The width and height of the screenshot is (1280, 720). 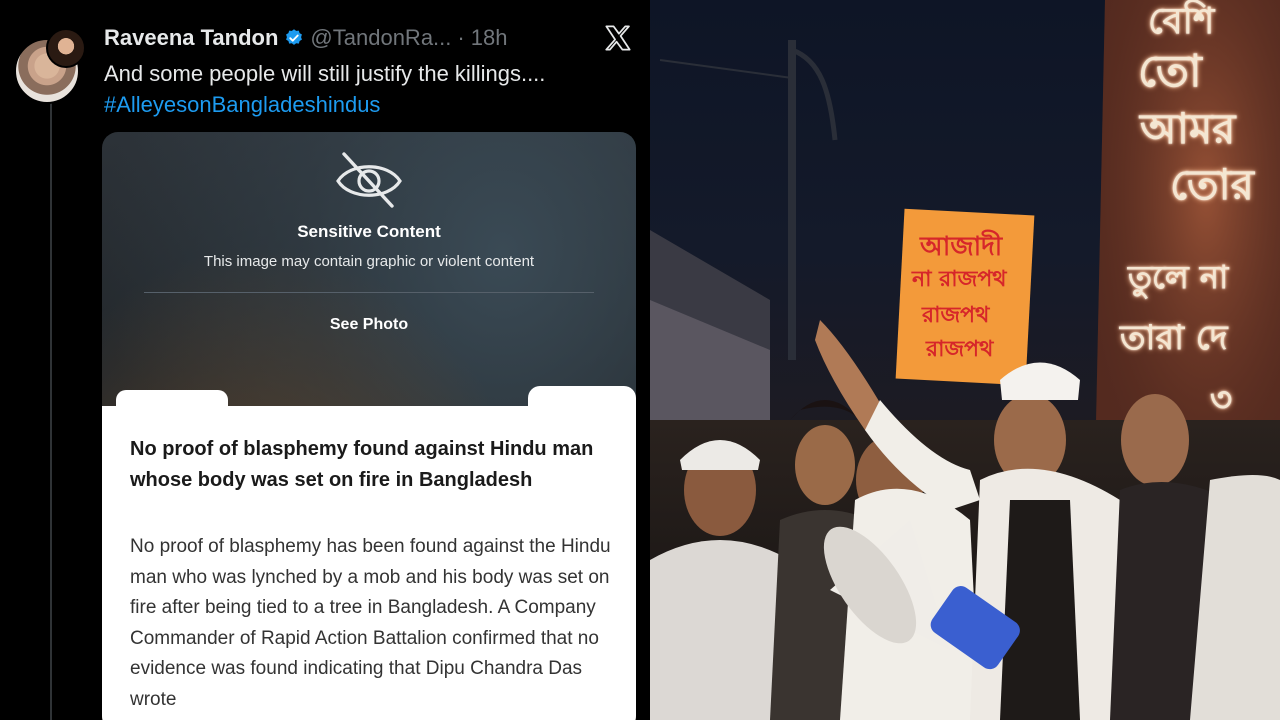 I want to click on avatar, so click(x=50, y=66).